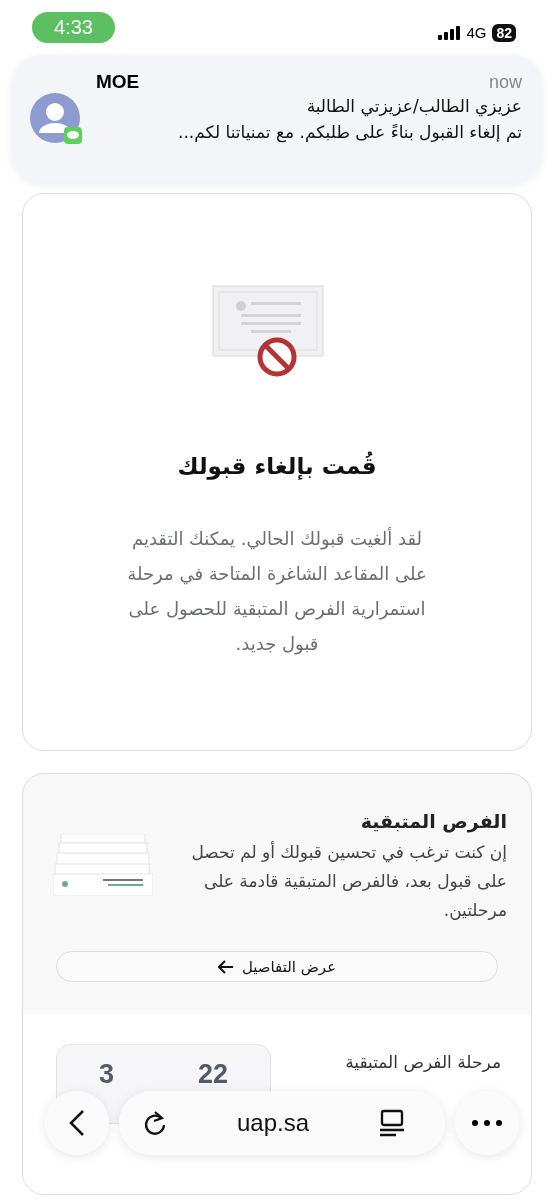 This screenshot has height=1200, width=554. I want to click on notification-time: now, so click(505, 82).